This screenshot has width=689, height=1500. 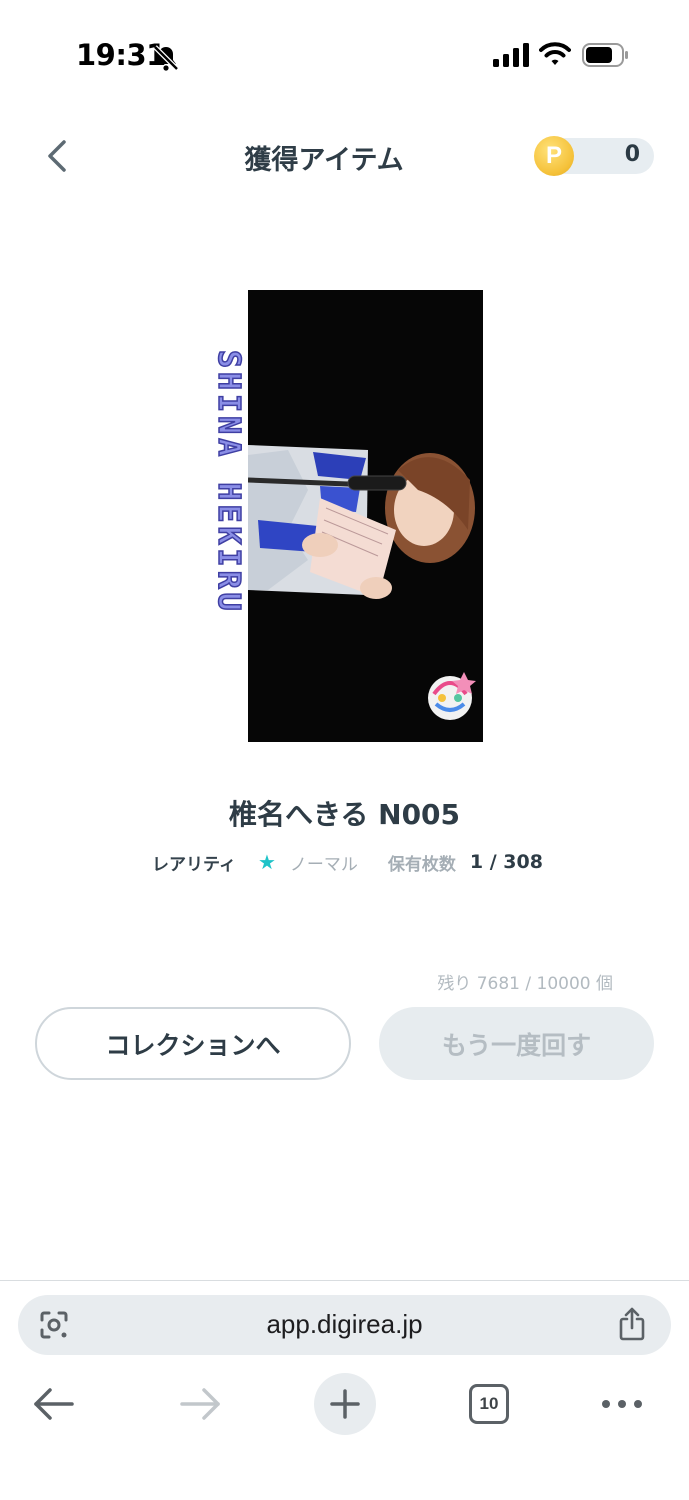 I want to click on toolbar-divider, so click(x=344, y=1280).